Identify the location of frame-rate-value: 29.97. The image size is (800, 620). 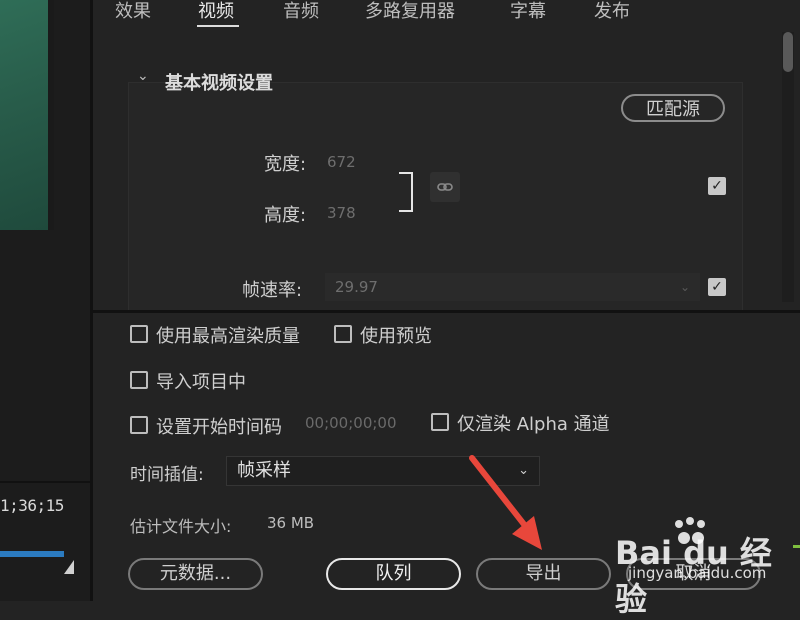
(356, 287).